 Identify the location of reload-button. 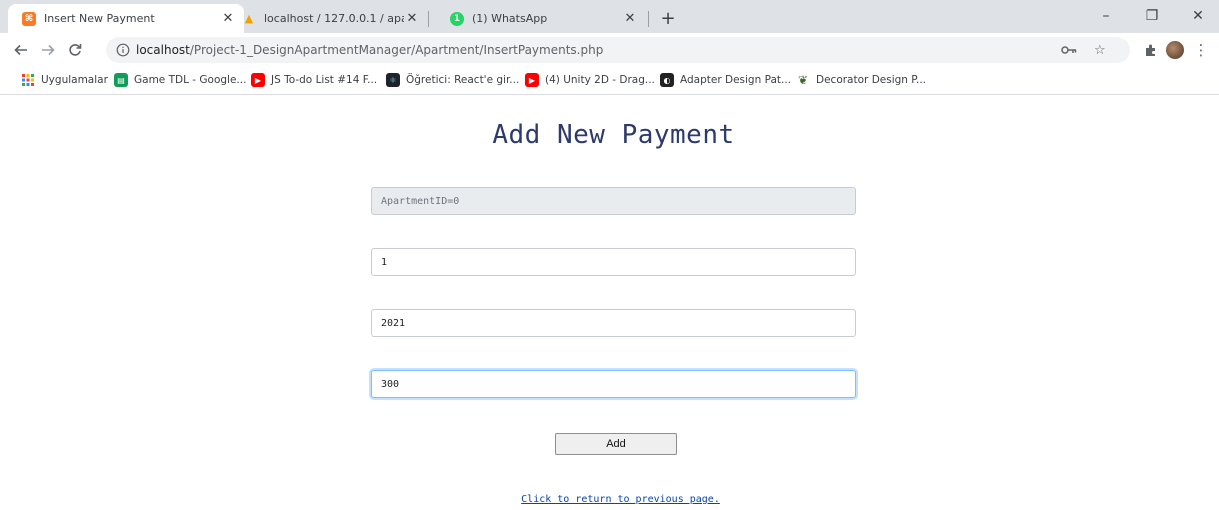
(75, 50).